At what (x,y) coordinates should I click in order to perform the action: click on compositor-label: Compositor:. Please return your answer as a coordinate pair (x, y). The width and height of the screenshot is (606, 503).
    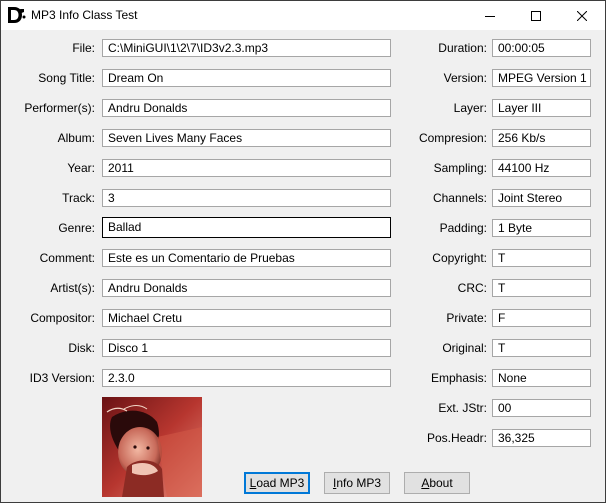
    Looking at the image, I should click on (62, 318).